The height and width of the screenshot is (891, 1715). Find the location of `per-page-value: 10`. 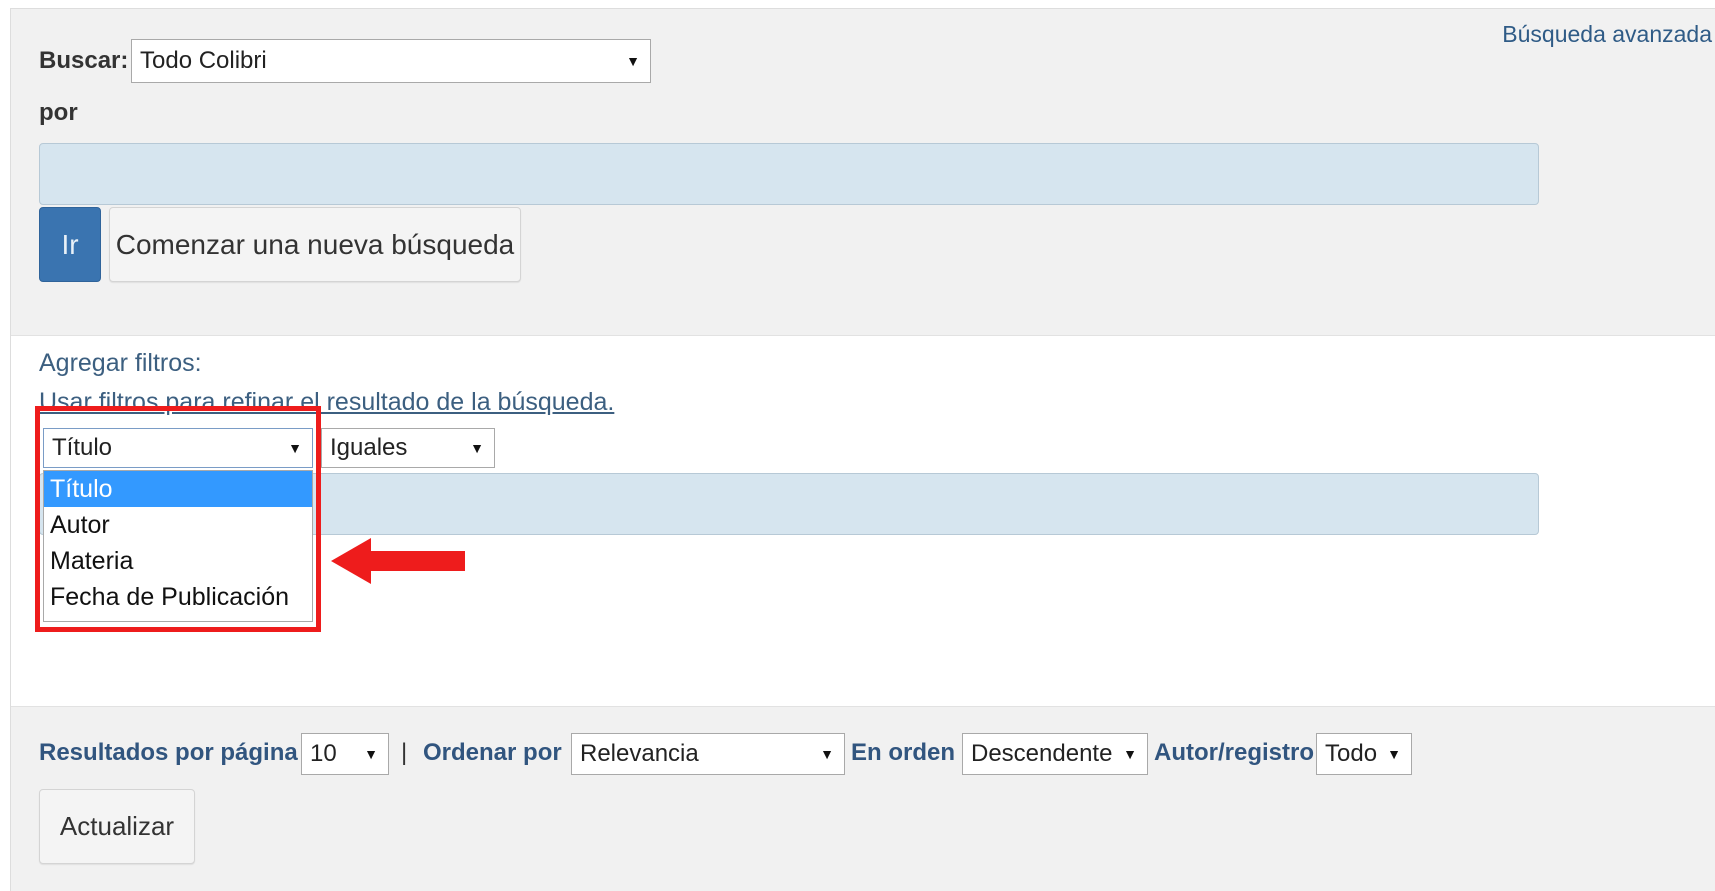

per-page-value: 10 is located at coordinates (323, 753).